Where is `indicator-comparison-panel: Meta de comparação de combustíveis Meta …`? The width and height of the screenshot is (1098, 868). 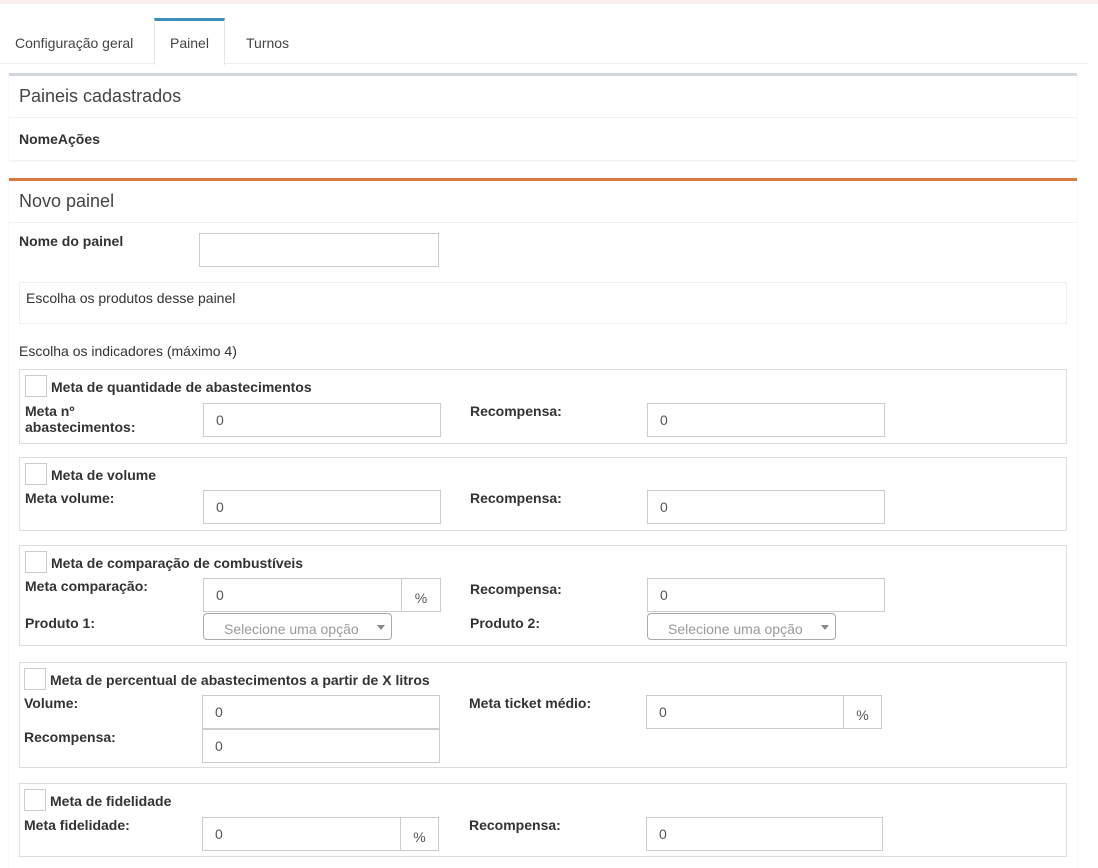
indicator-comparison-panel: Meta de comparação de combustíveis Meta … is located at coordinates (543, 595).